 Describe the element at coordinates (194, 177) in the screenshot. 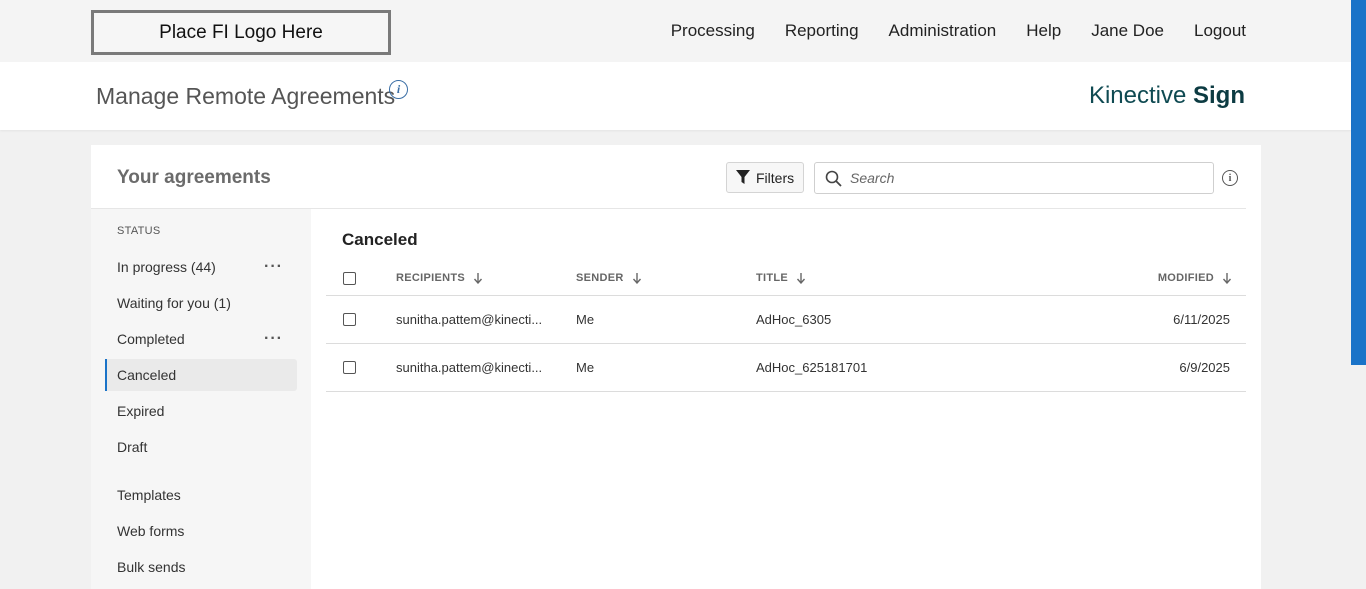

I see `card-title: Your agreements` at that location.